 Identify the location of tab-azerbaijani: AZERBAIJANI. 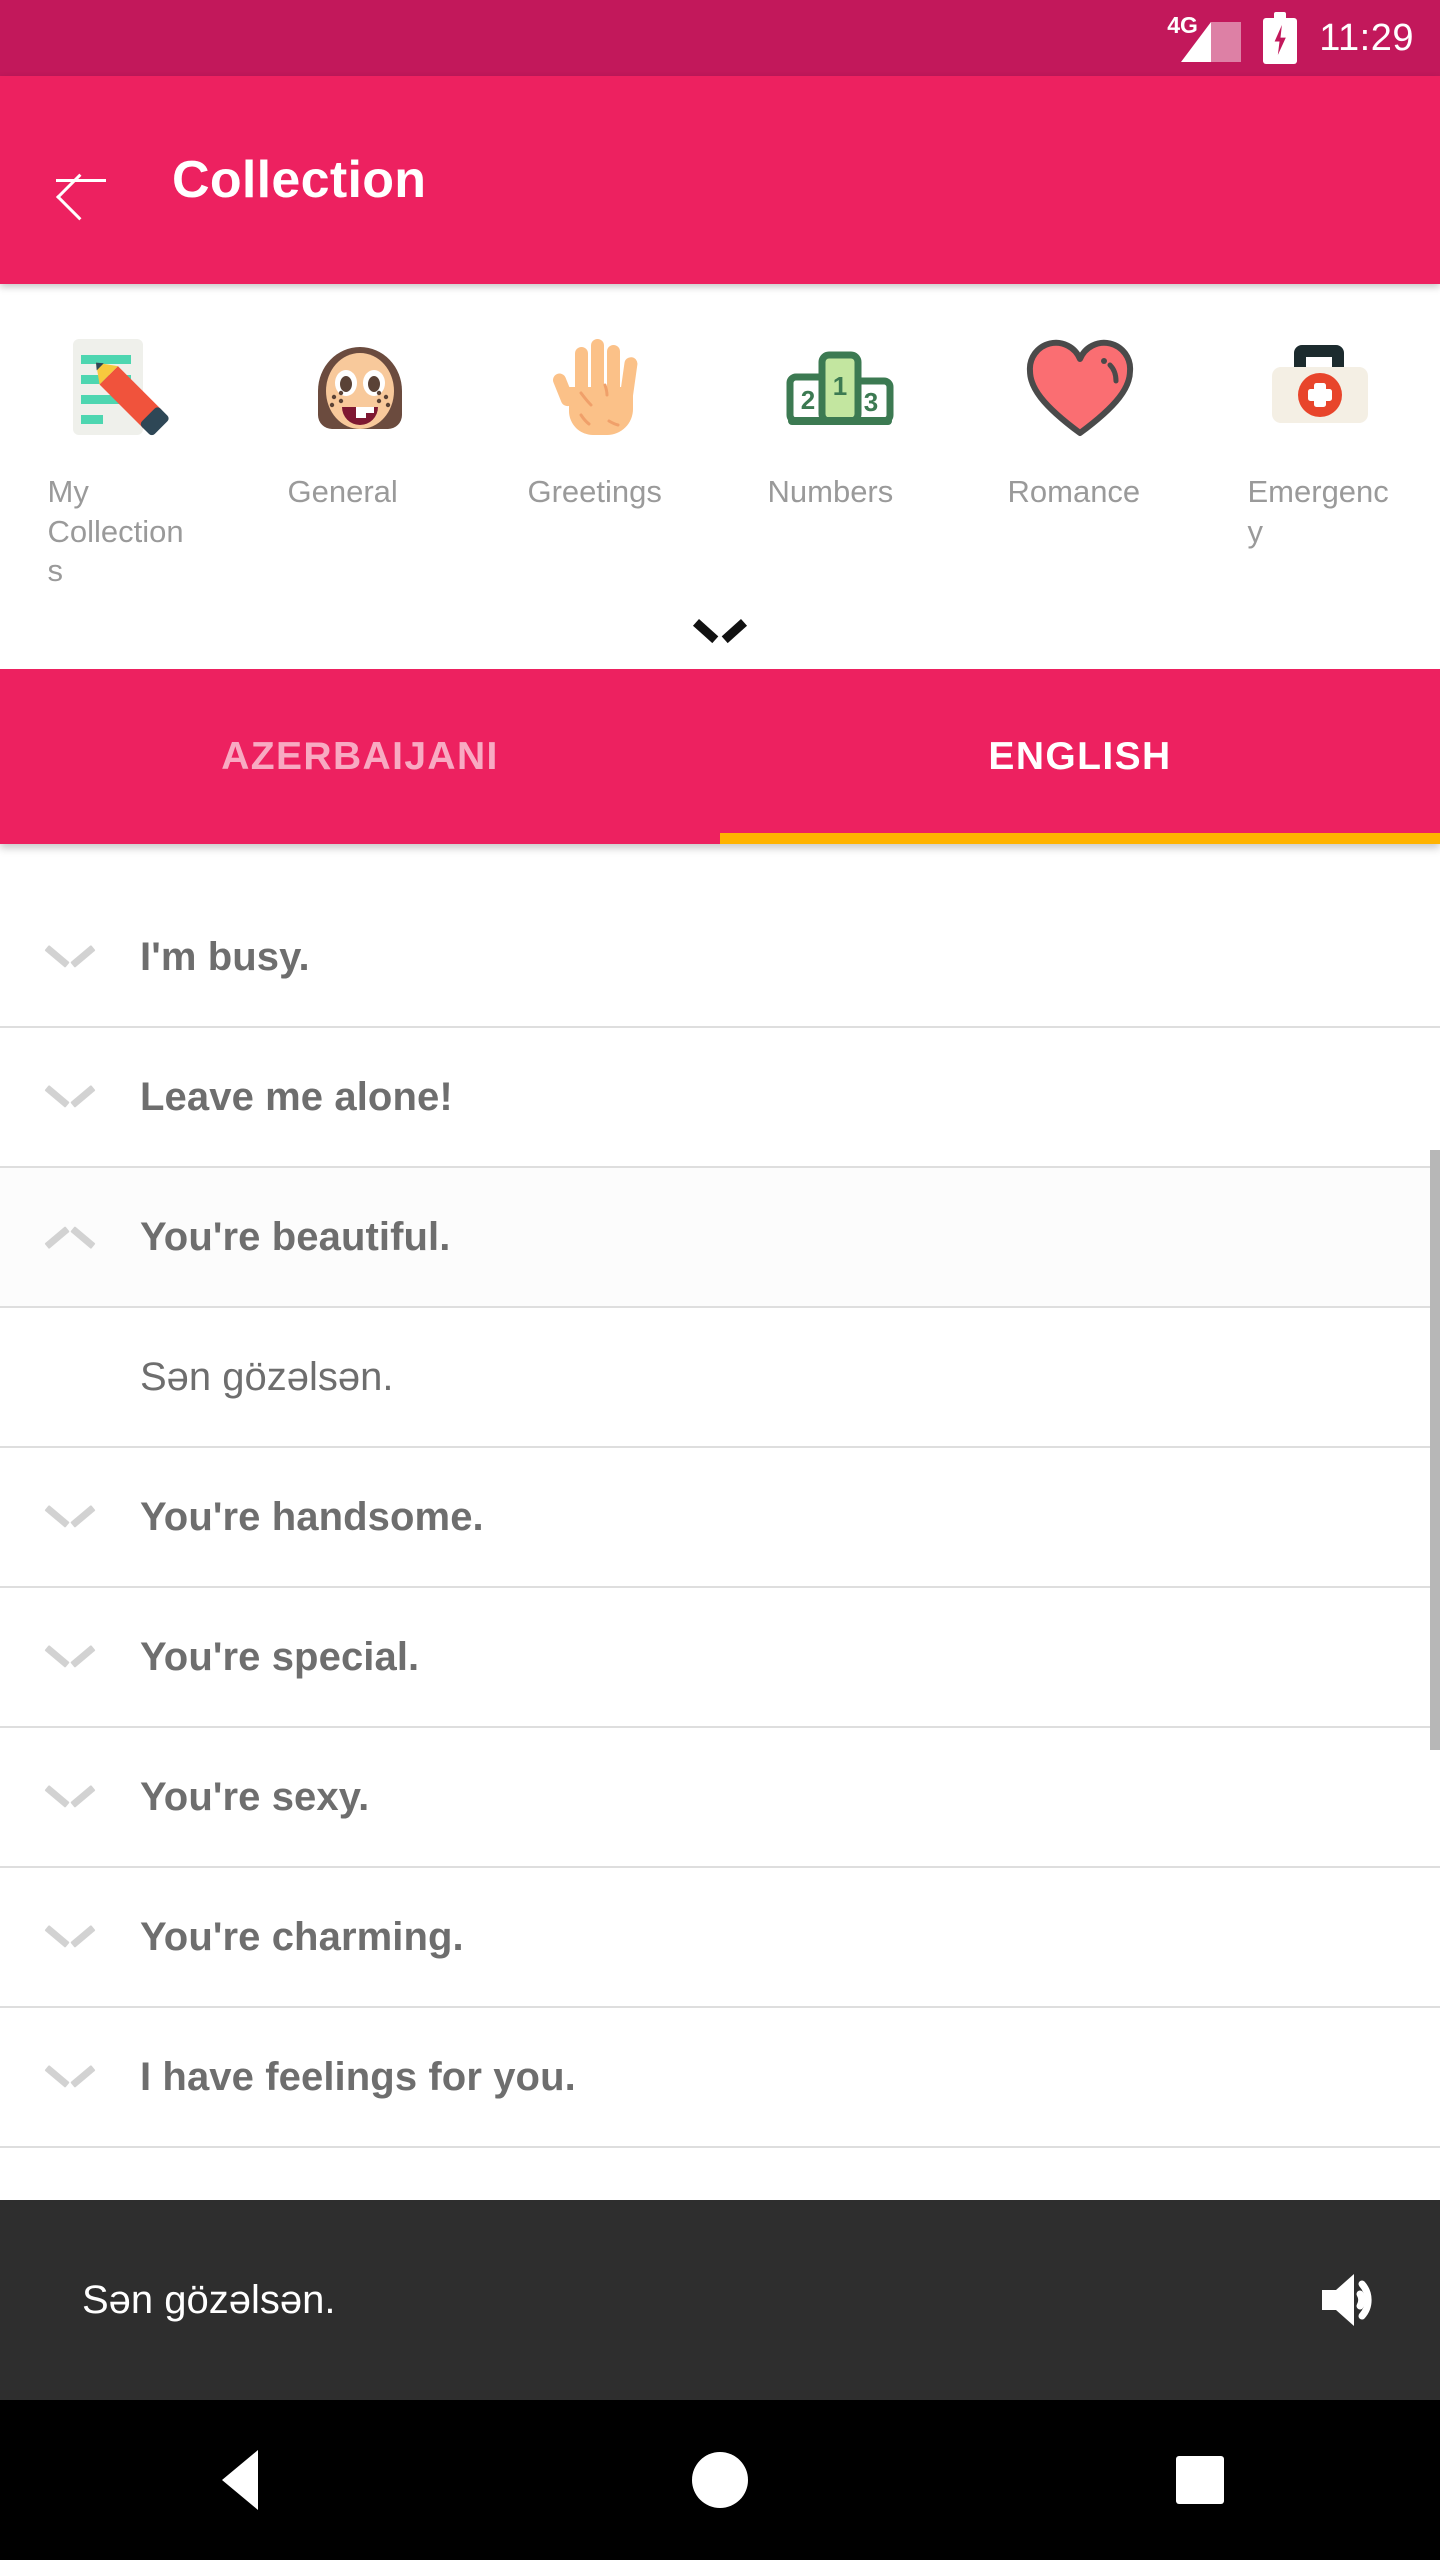
(360, 756).